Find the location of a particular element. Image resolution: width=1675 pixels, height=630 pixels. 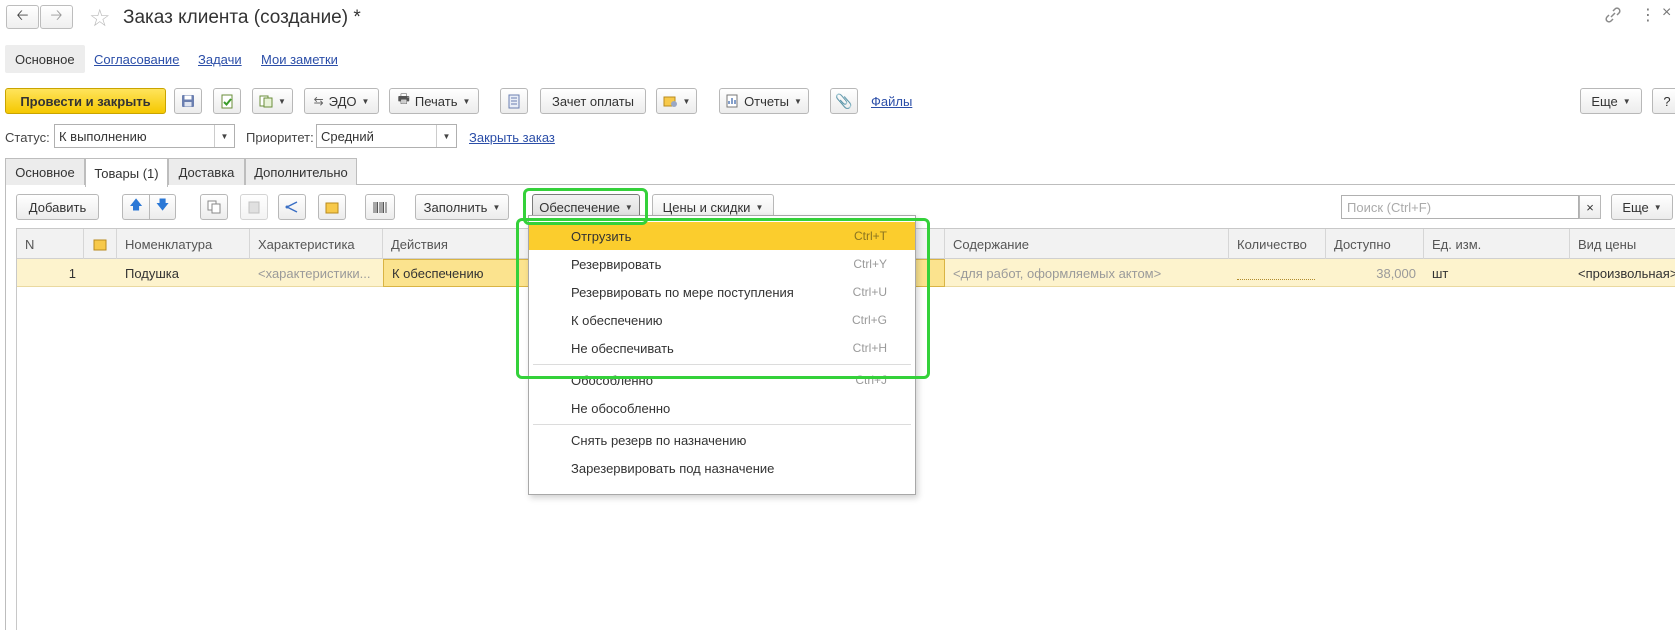

edo-icon: ⇆ is located at coordinates (318, 101).